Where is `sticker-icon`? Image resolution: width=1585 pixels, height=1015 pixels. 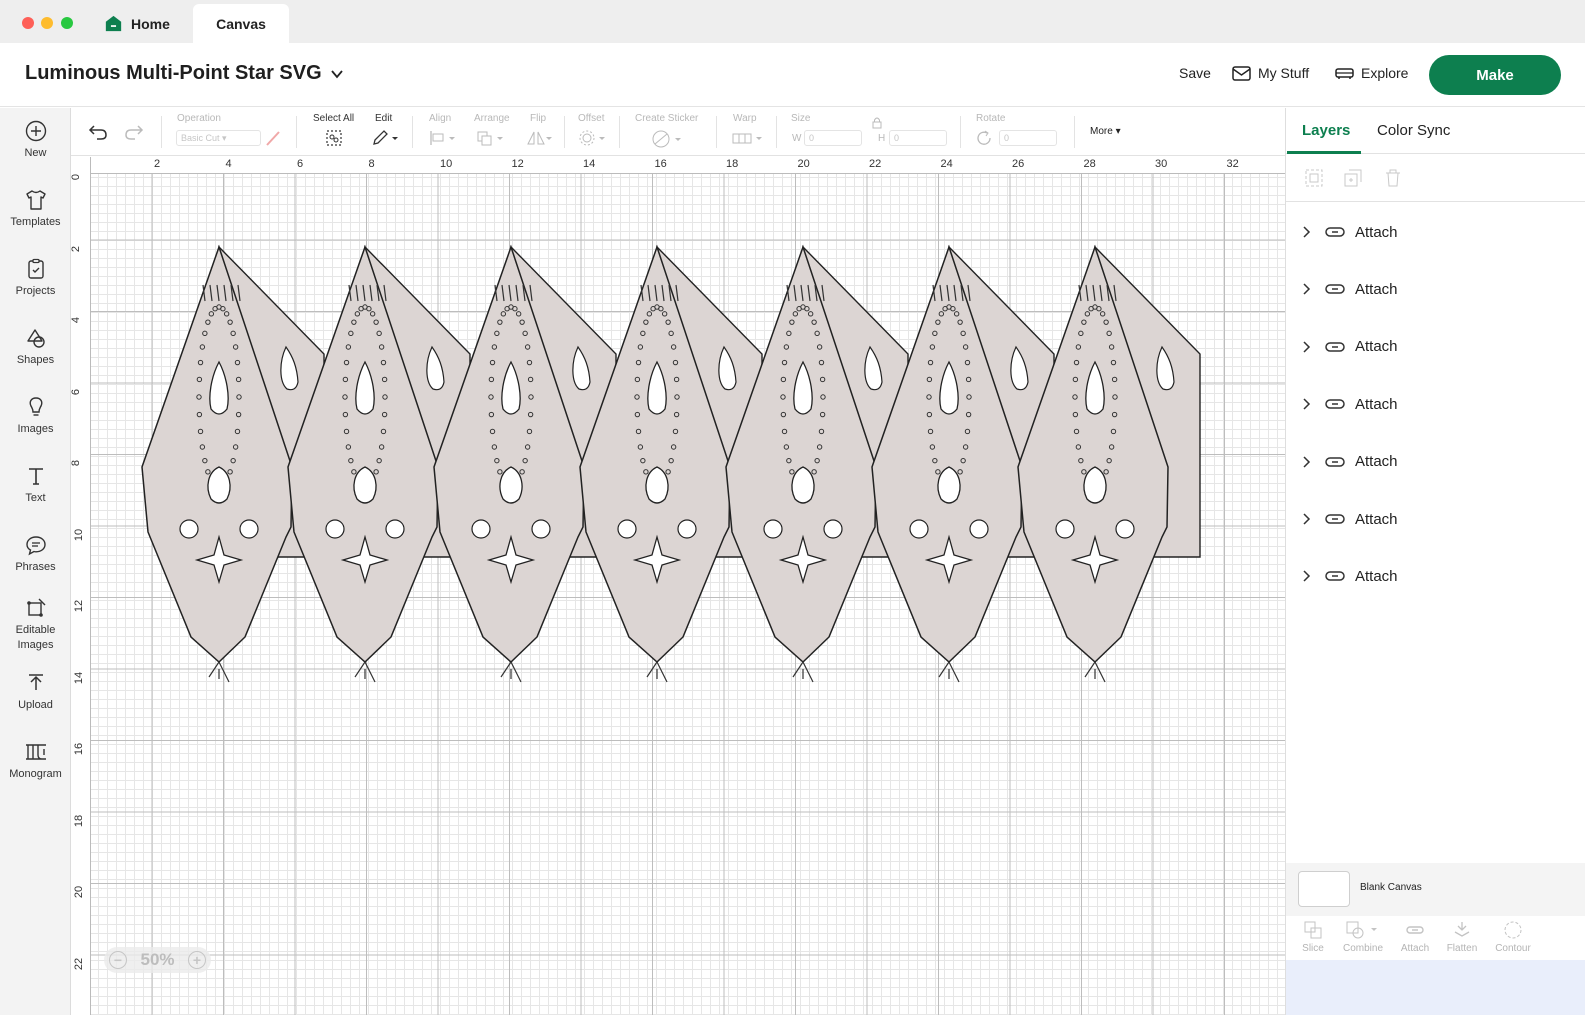
sticker-icon is located at coordinates (668, 139).